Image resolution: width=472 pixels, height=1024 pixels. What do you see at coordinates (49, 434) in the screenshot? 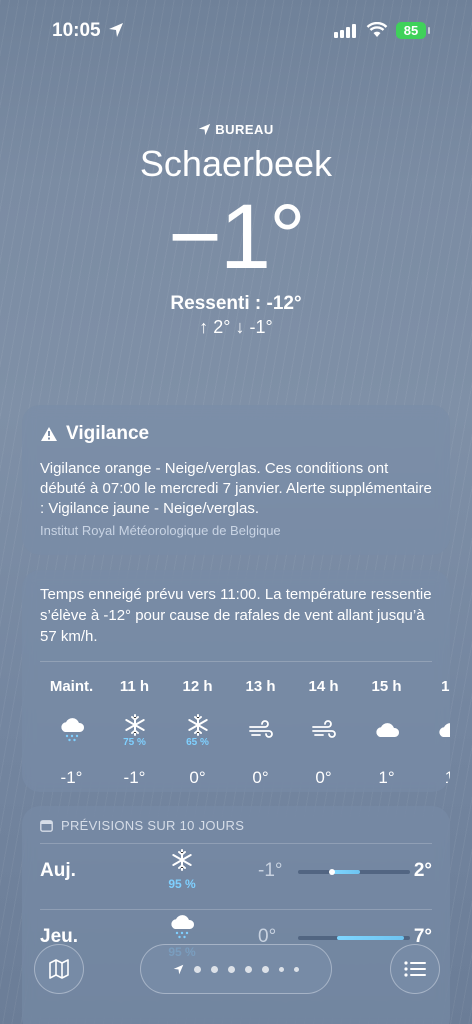
I see `warning-icon` at bounding box center [49, 434].